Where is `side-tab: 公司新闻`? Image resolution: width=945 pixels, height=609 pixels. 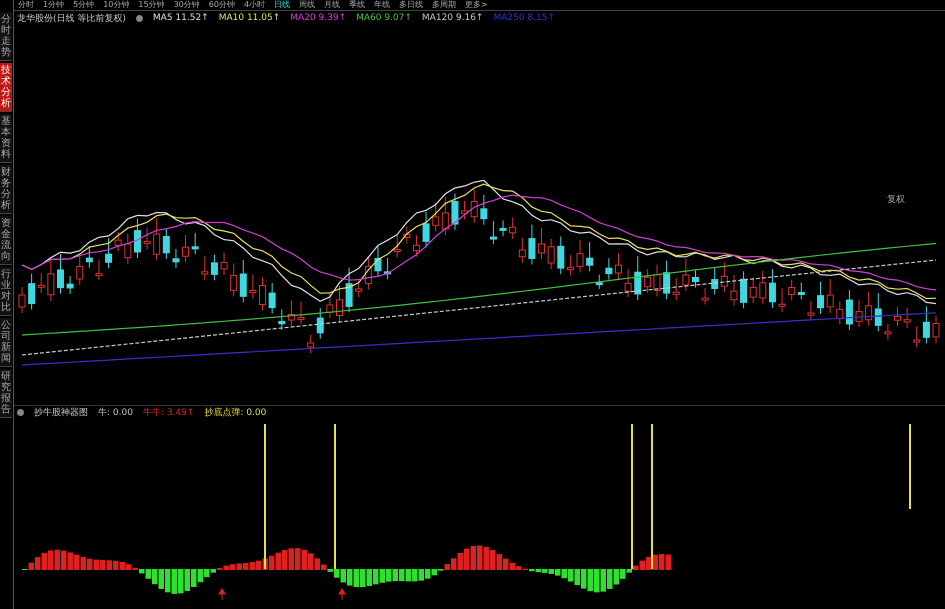 side-tab: 公司新闻 is located at coordinates (6, 342).